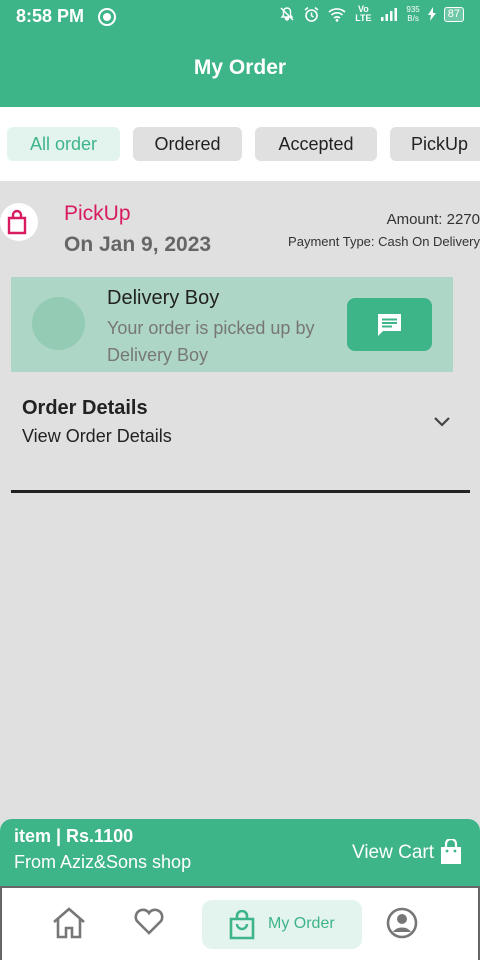  Describe the element at coordinates (363, 13) in the screenshot. I see `volte-label: Vo LTE` at that location.